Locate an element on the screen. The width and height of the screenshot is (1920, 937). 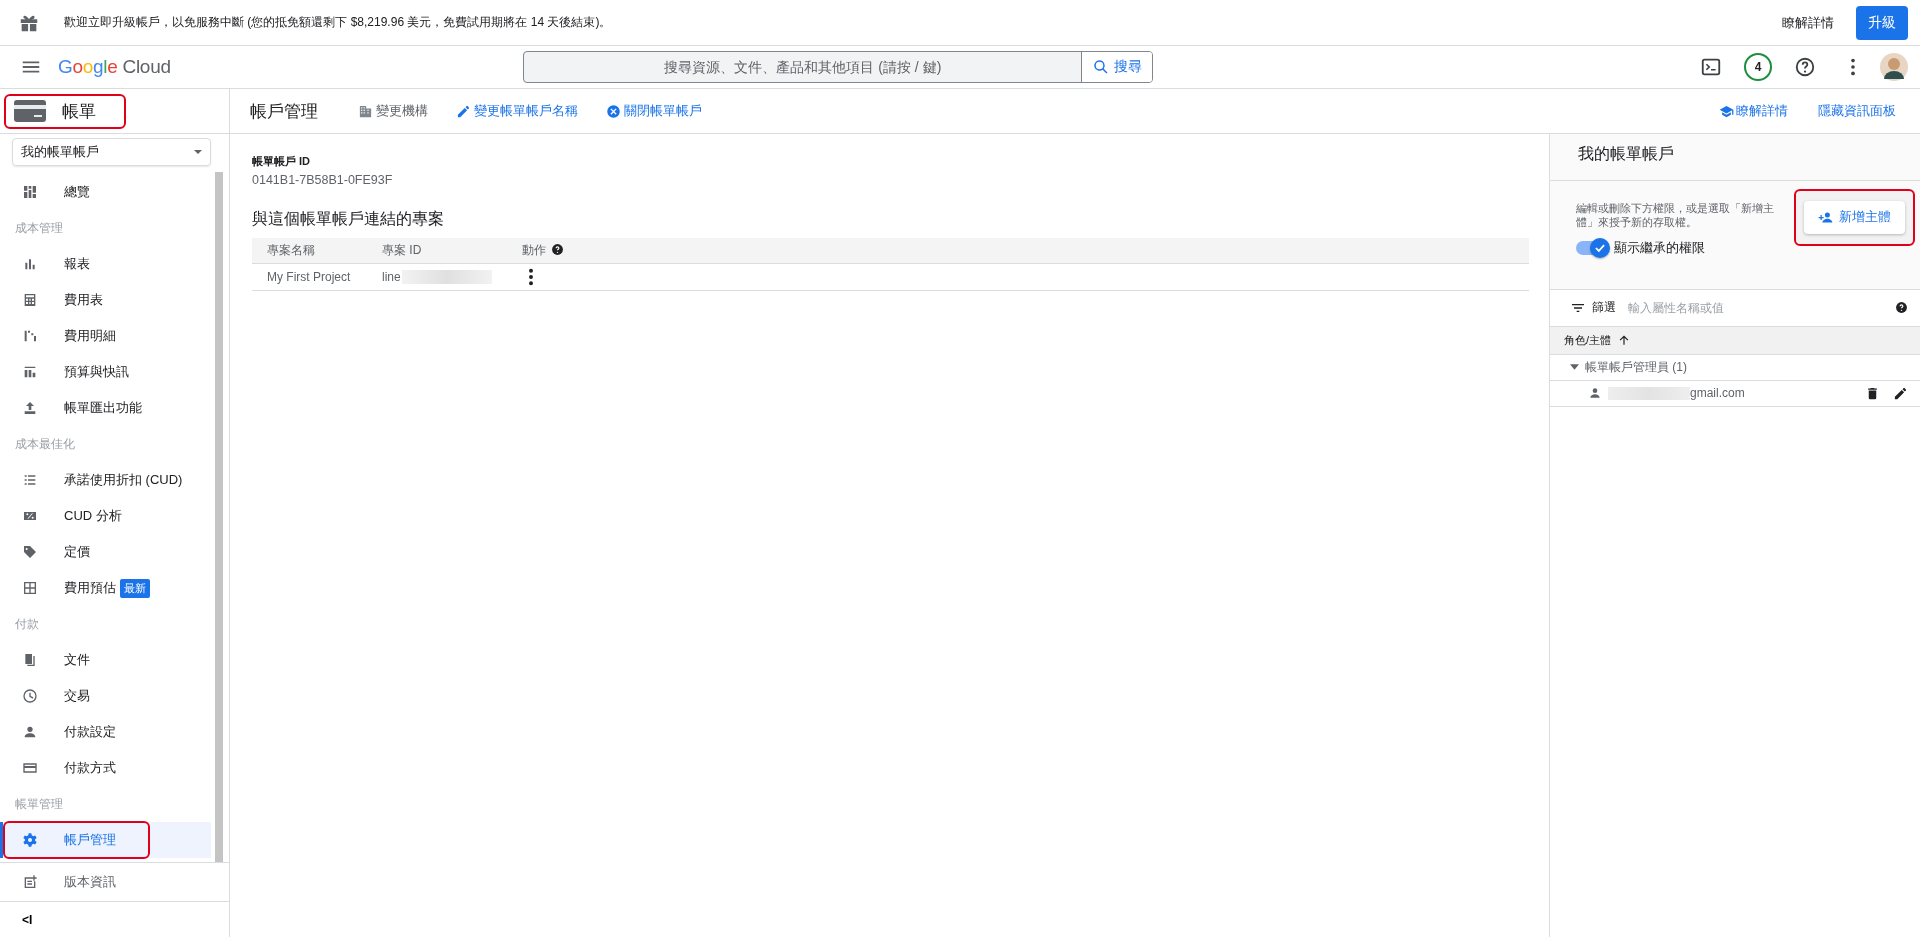
dashboard-icon is located at coordinates (30, 192).